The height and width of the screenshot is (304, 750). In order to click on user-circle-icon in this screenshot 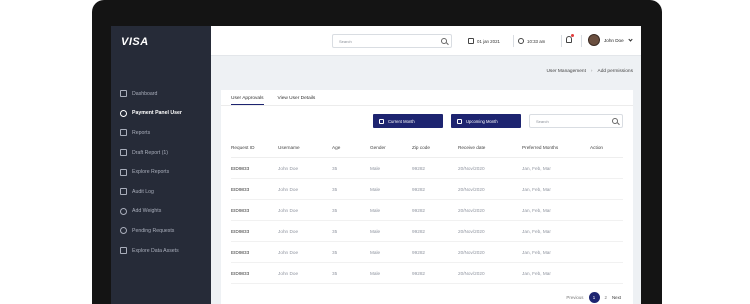, I will do `click(123, 113)`.